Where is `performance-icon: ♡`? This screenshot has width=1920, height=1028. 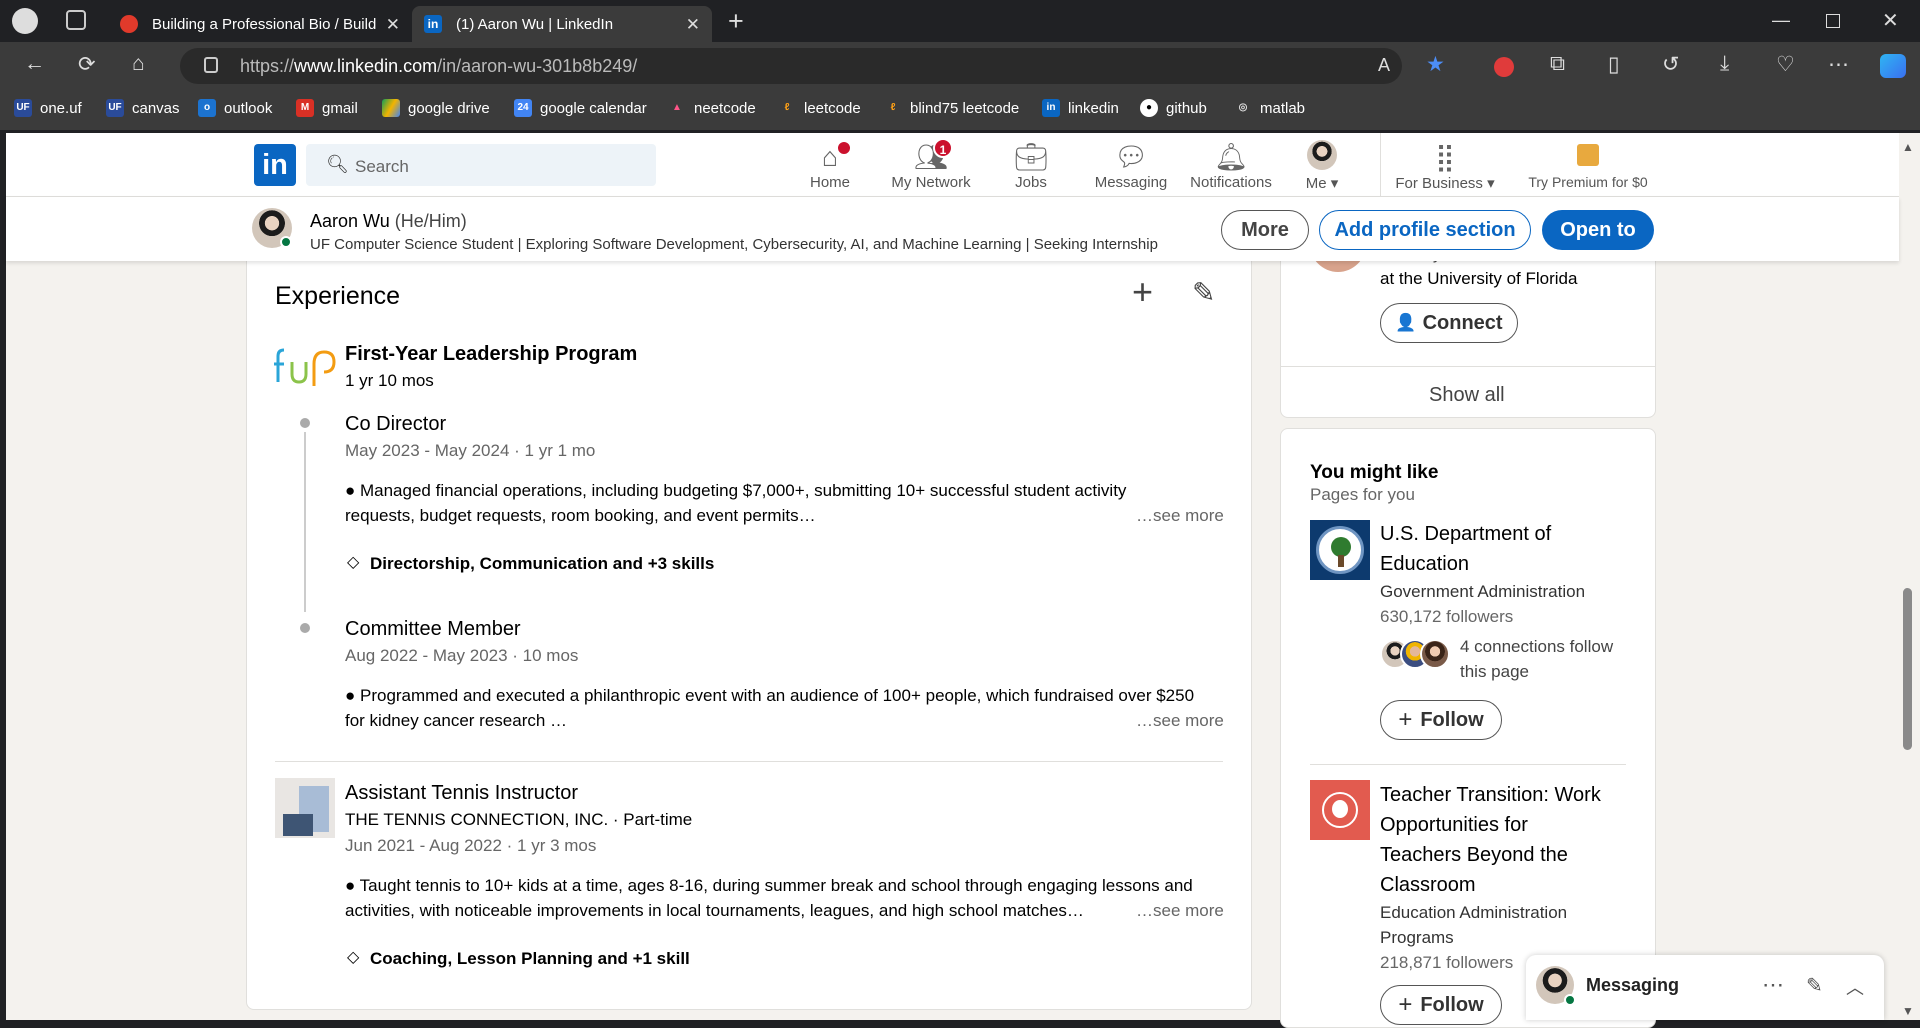 performance-icon: ♡ is located at coordinates (1785, 64).